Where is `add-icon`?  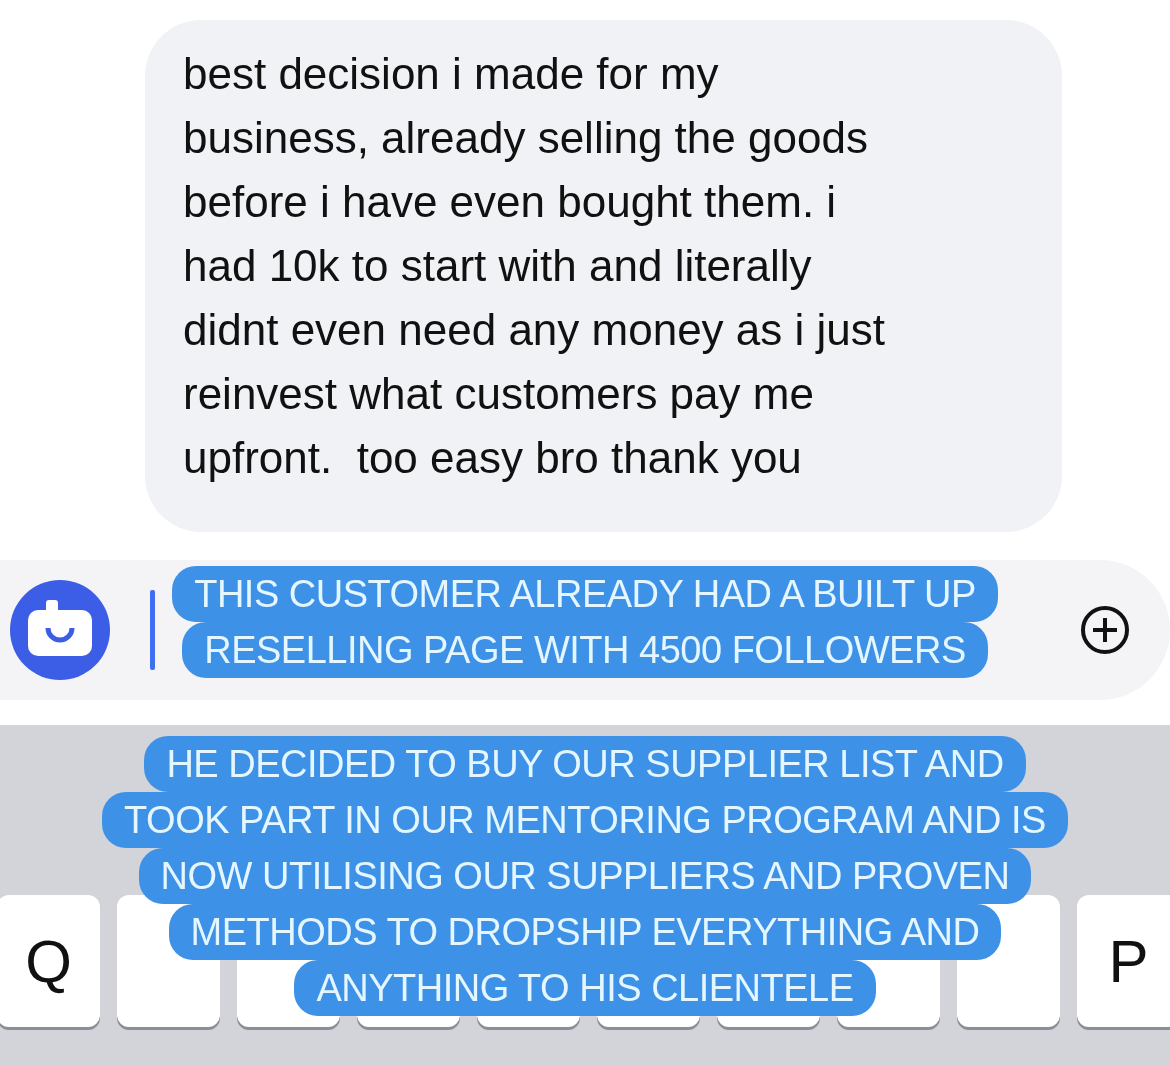 add-icon is located at coordinates (1105, 630).